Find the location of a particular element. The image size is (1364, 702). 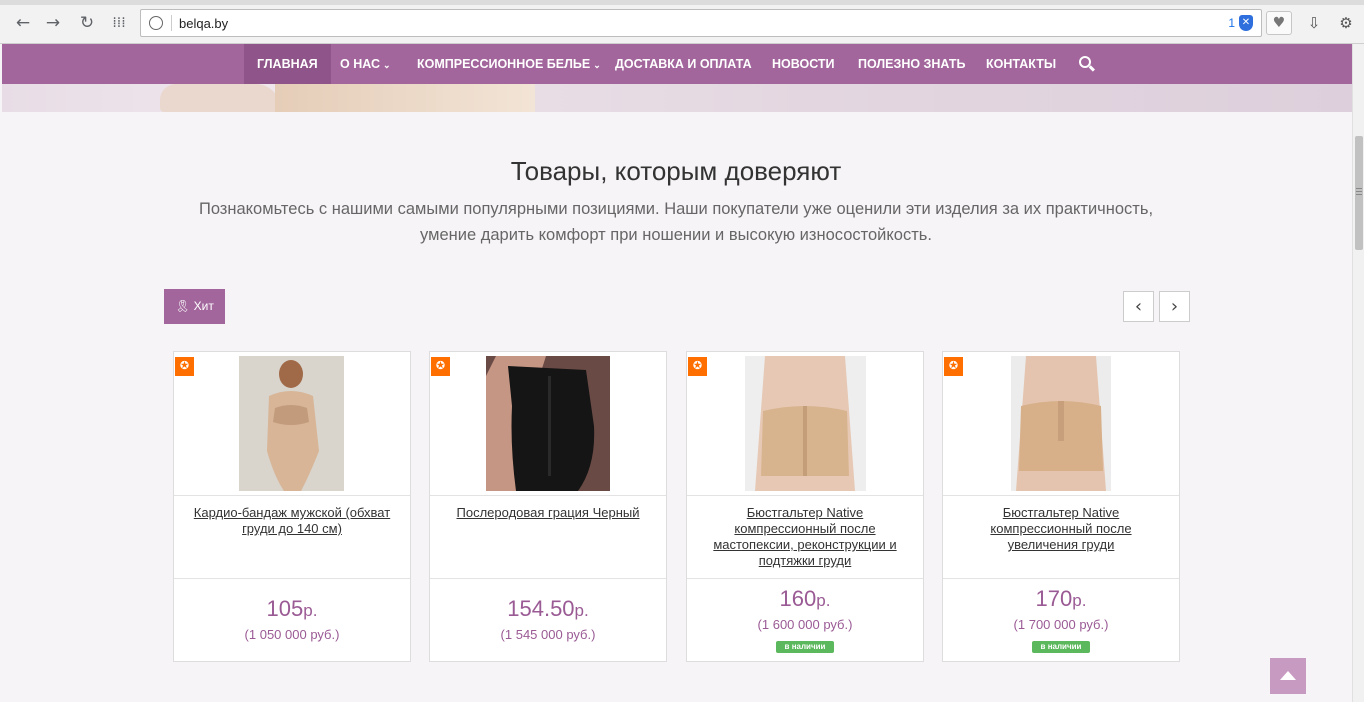

hero-hand-image is located at coordinates (220, 98).